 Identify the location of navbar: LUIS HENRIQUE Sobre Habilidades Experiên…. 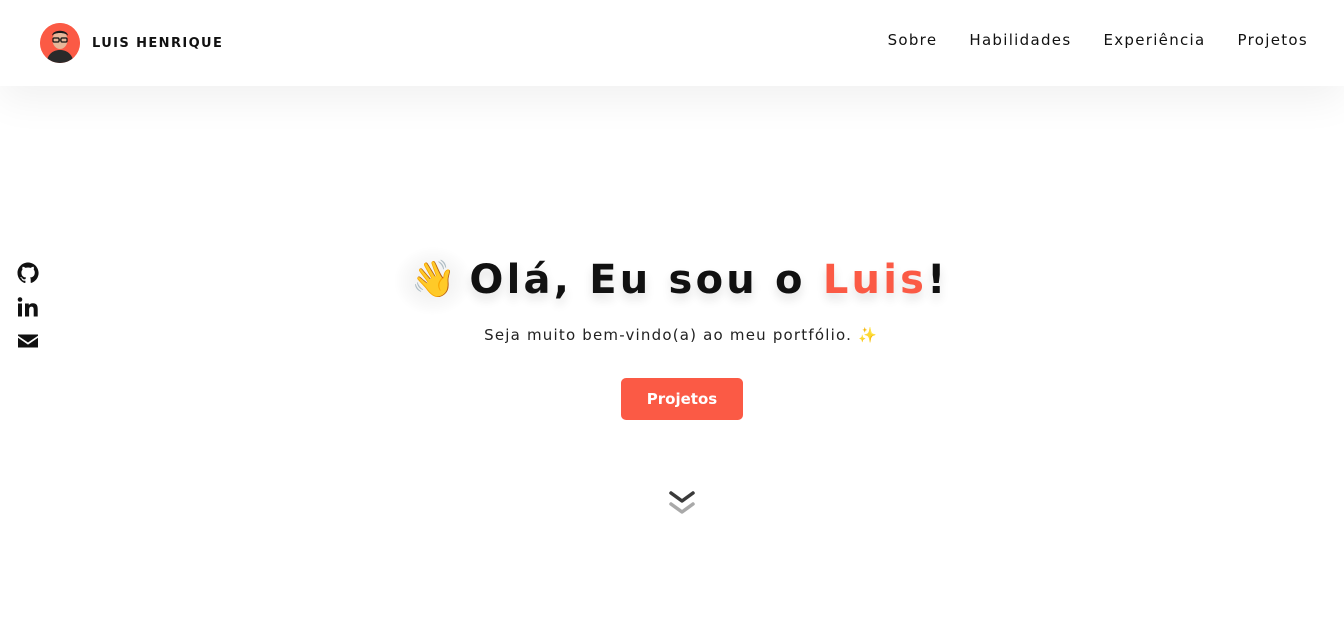
(672, 43).